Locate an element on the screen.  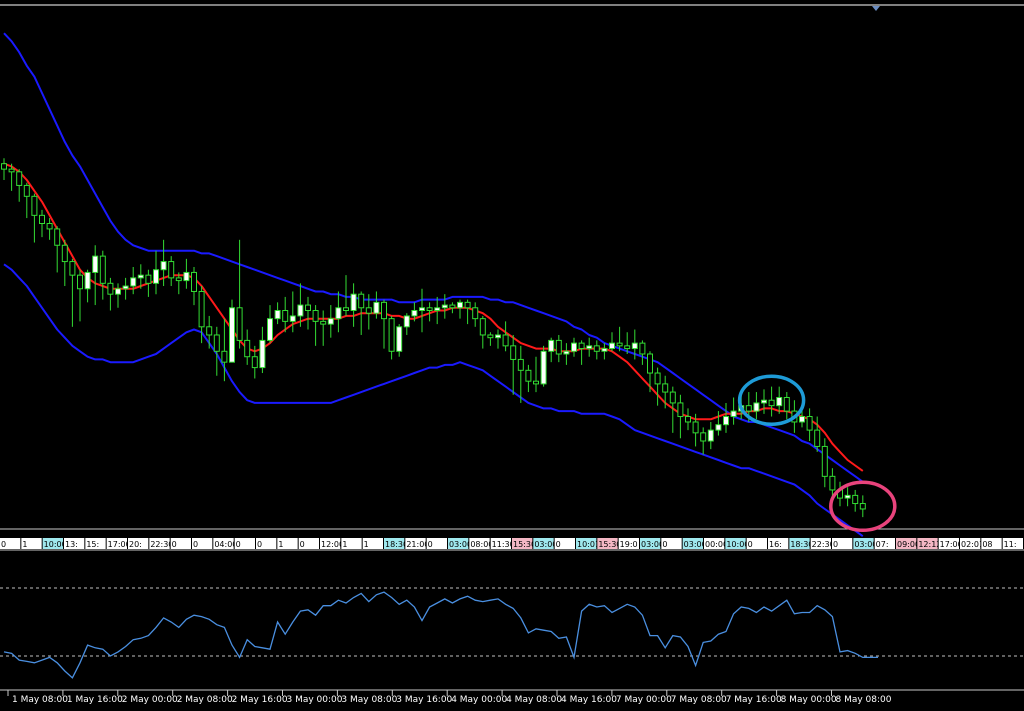
x-tick-label: 3 May 08:00 is located at coordinates (369, 700).